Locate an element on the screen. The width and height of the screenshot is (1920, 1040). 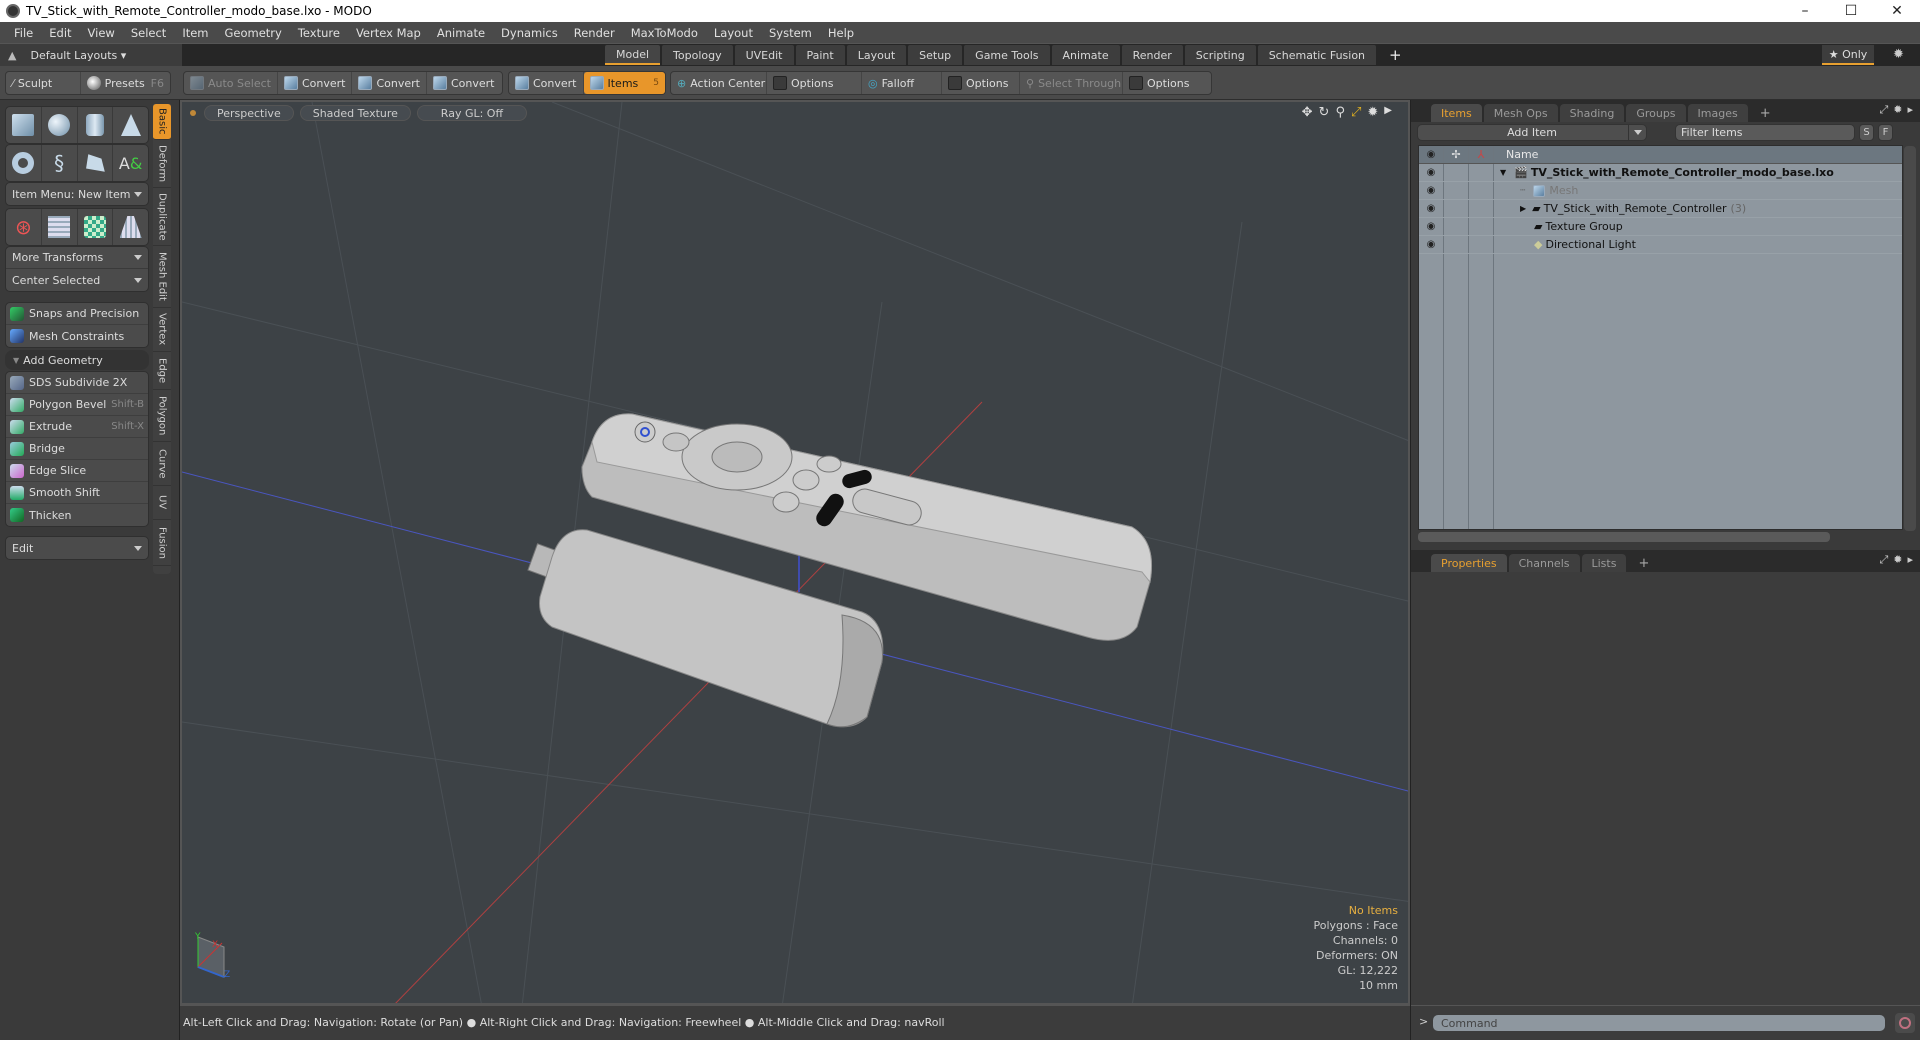
vtab-vertex: Vertex is located at coordinates (162, 330).